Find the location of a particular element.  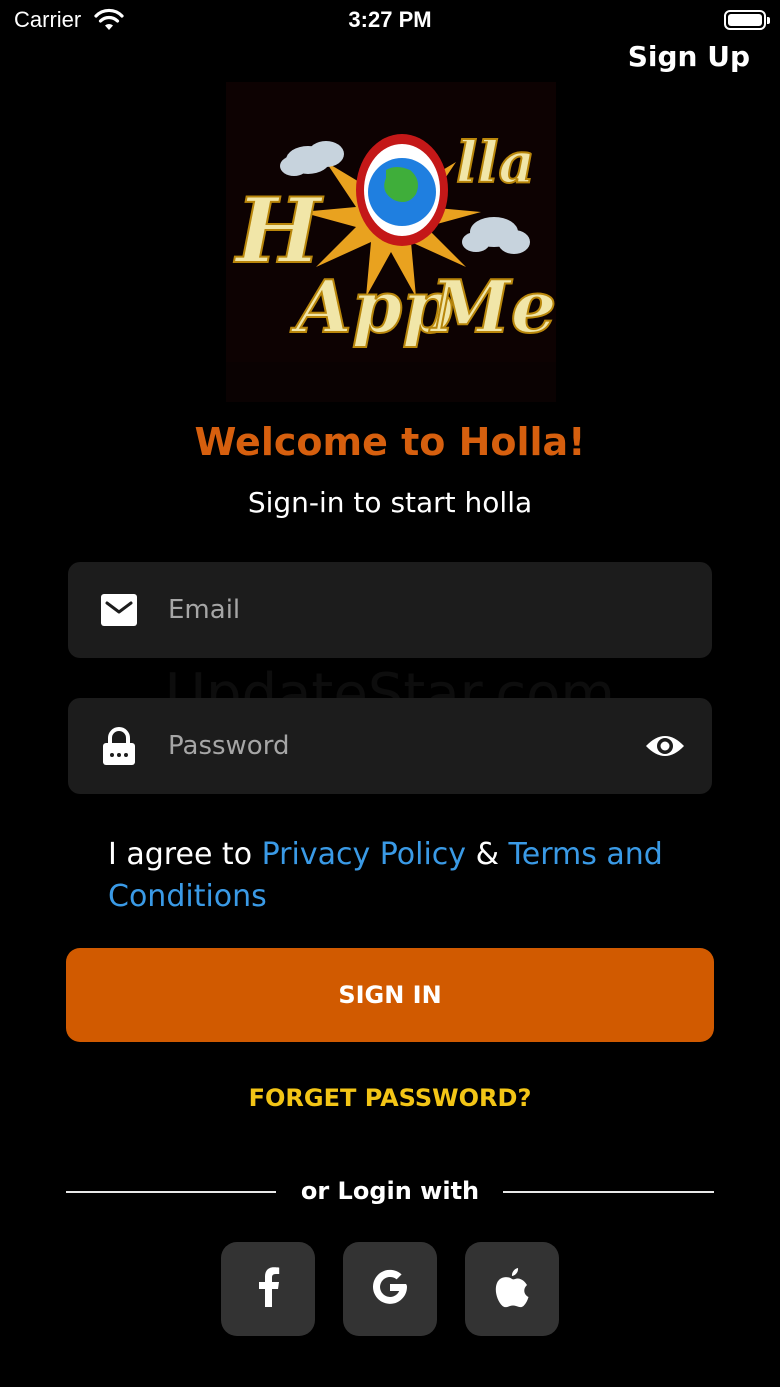

welcome-title: Welcome to Holla! is located at coordinates (390, 442).